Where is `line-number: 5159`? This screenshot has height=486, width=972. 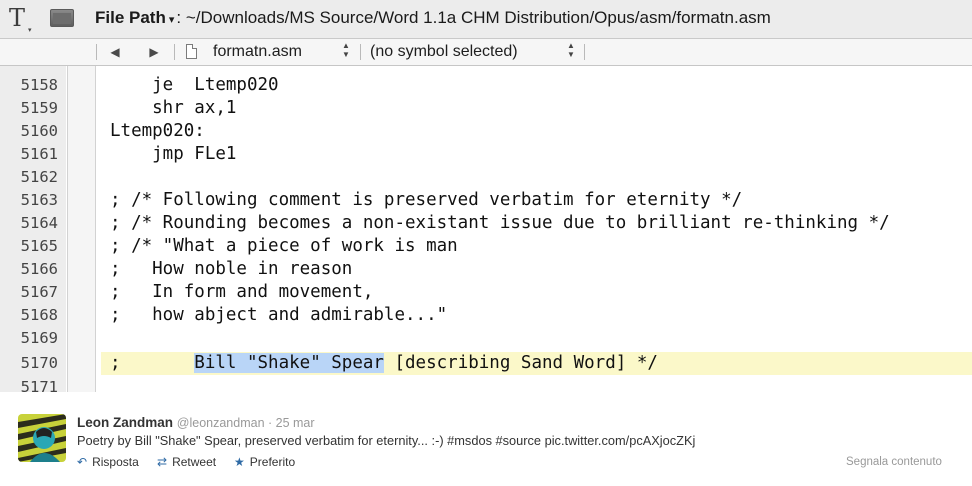 line-number: 5159 is located at coordinates (39, 108).